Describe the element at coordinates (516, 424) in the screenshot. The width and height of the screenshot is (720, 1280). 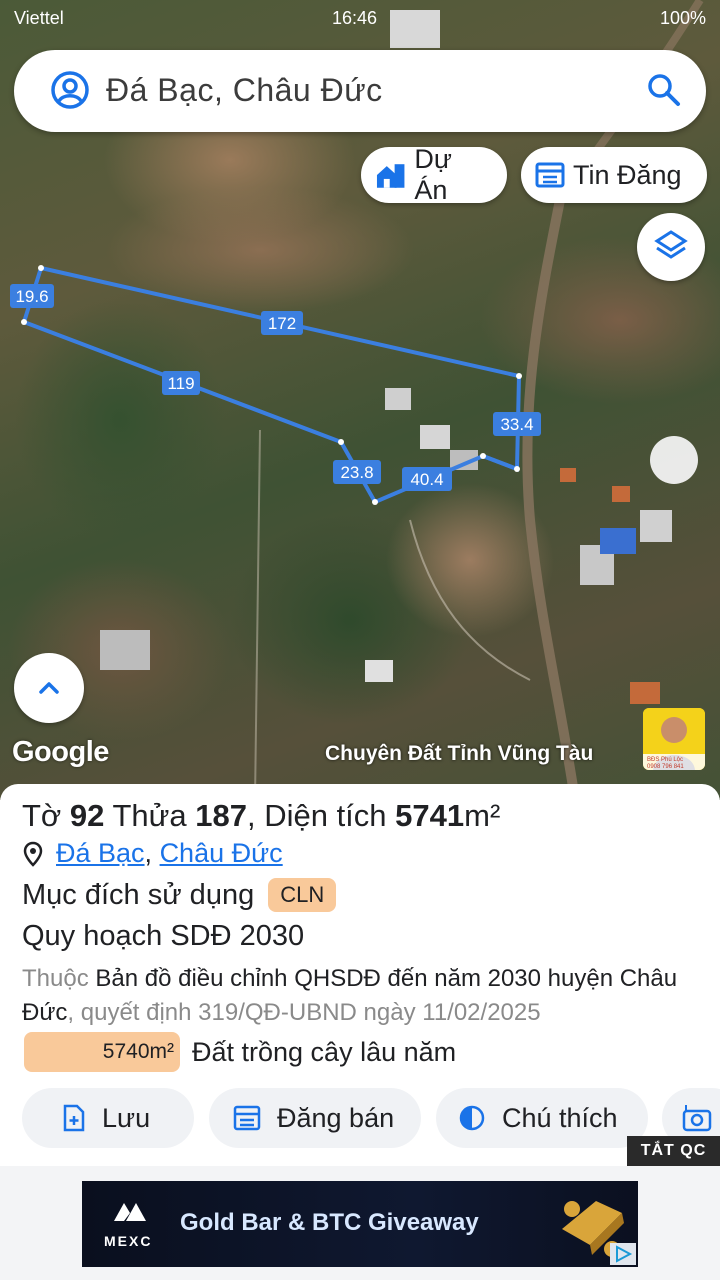
I see `measure-label: 33.4` at that location.